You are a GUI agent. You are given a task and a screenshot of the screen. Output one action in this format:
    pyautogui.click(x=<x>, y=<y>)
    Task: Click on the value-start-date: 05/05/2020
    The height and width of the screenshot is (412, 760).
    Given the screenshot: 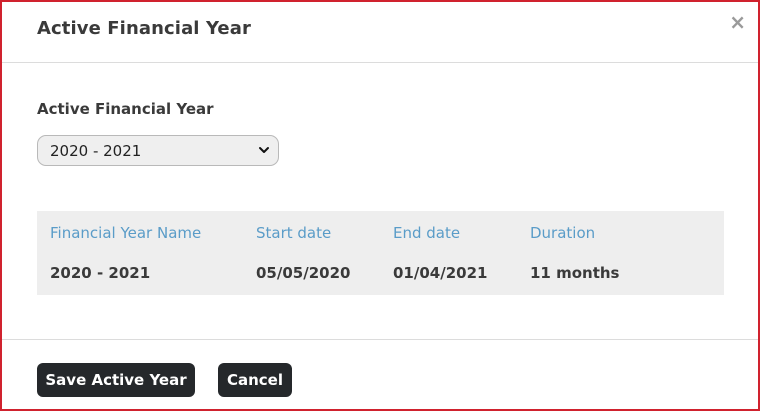 What is the action you would take?
    pyautogui.click(x=303, y=273)
    